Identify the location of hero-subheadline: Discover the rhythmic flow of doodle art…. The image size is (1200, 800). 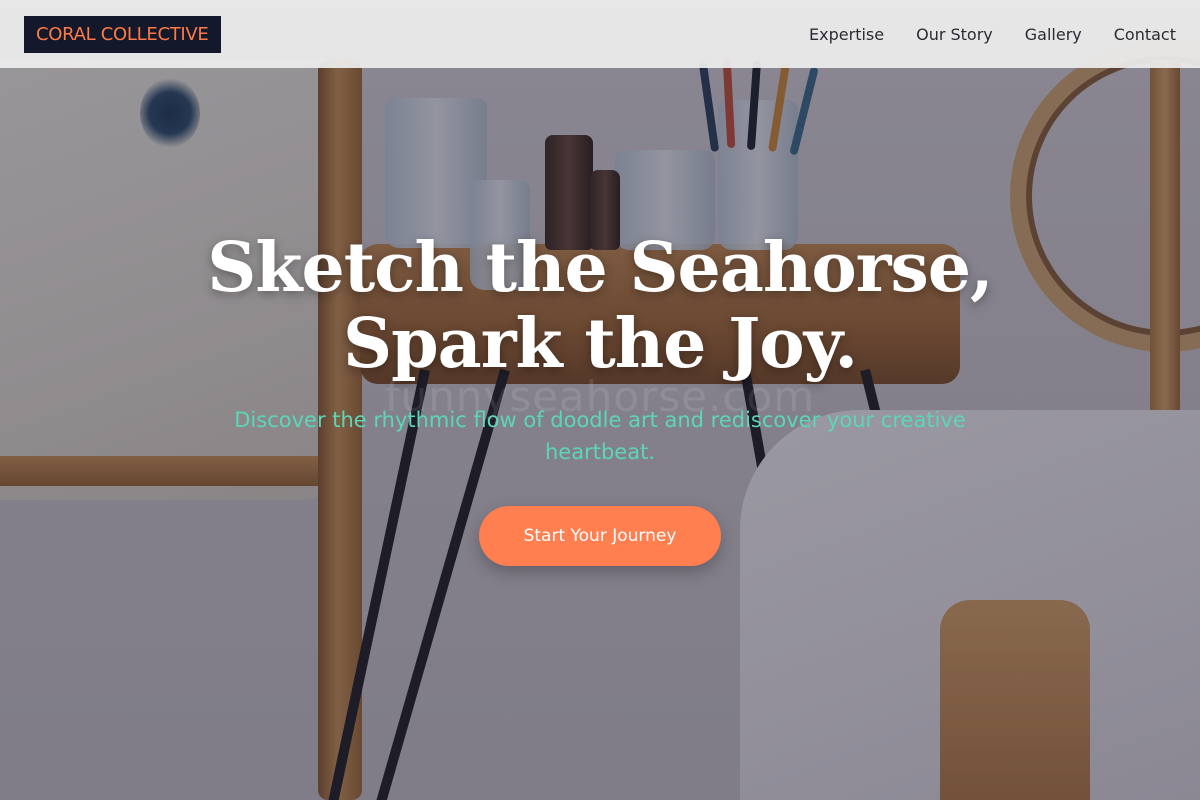
(600, 436).